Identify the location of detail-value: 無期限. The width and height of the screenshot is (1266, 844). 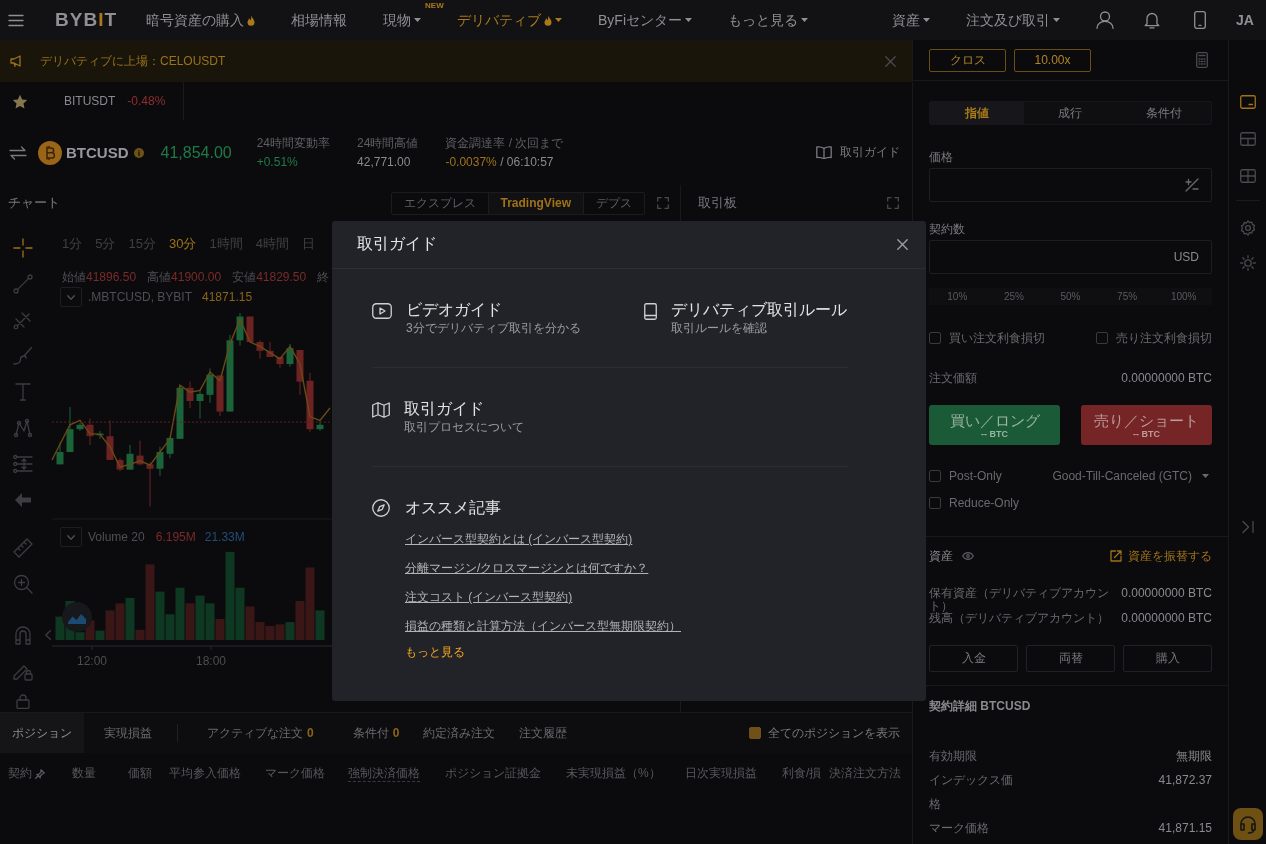
(1194, 756).